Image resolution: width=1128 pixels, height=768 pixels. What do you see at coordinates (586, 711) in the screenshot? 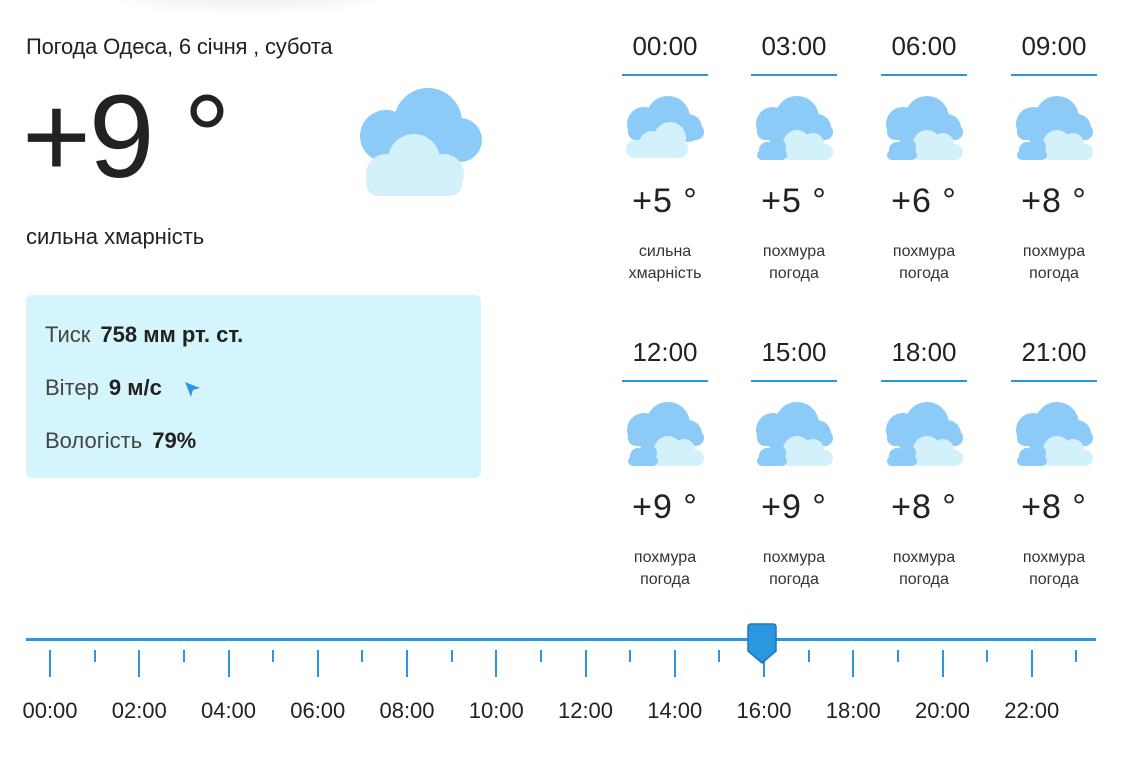
I see `timeline-label: 12:00` at bounding box center [586, 711].